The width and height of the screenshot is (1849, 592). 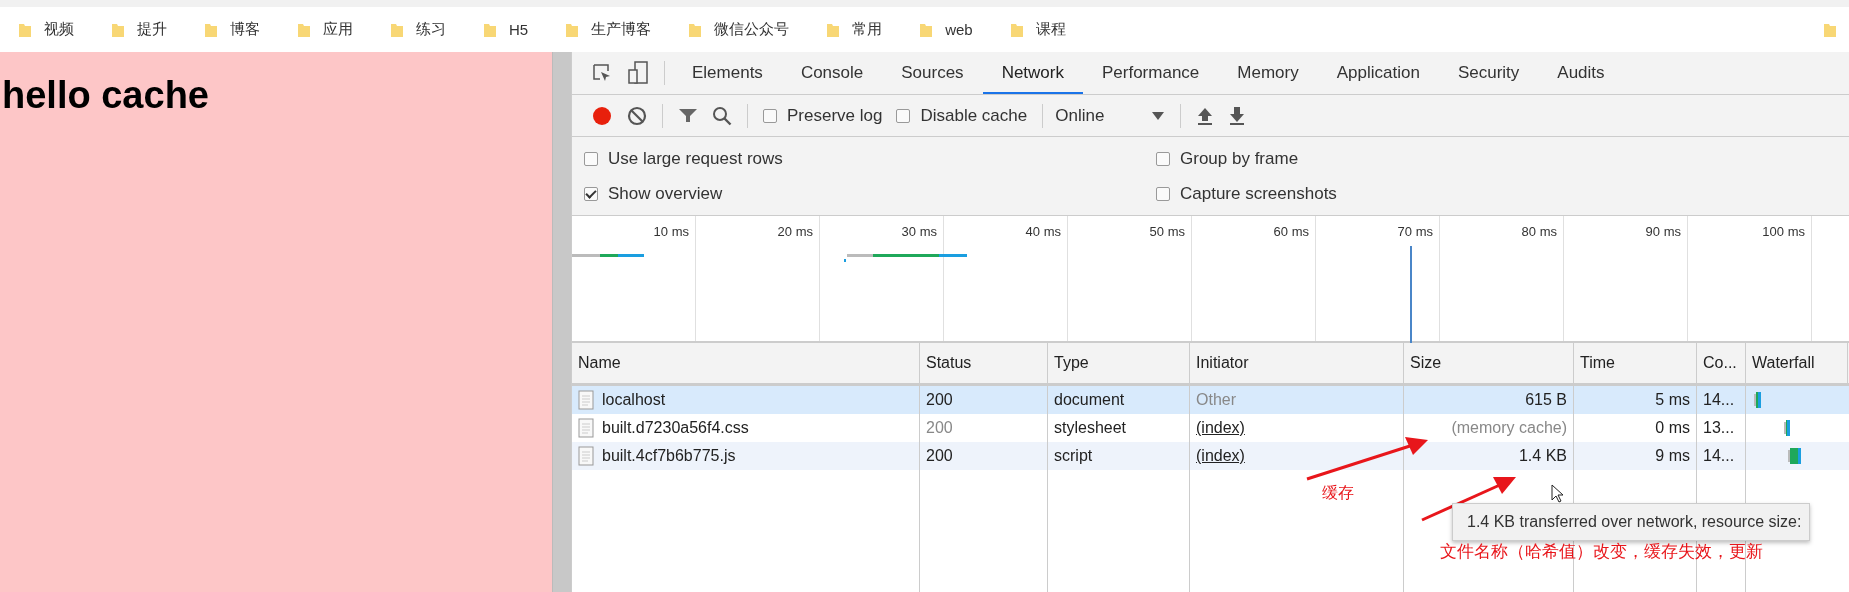 What do you see at coordinates (1032, 73) in the screenshot?
I see `devtools-tab: Network` at bounding box center [1032, 73].